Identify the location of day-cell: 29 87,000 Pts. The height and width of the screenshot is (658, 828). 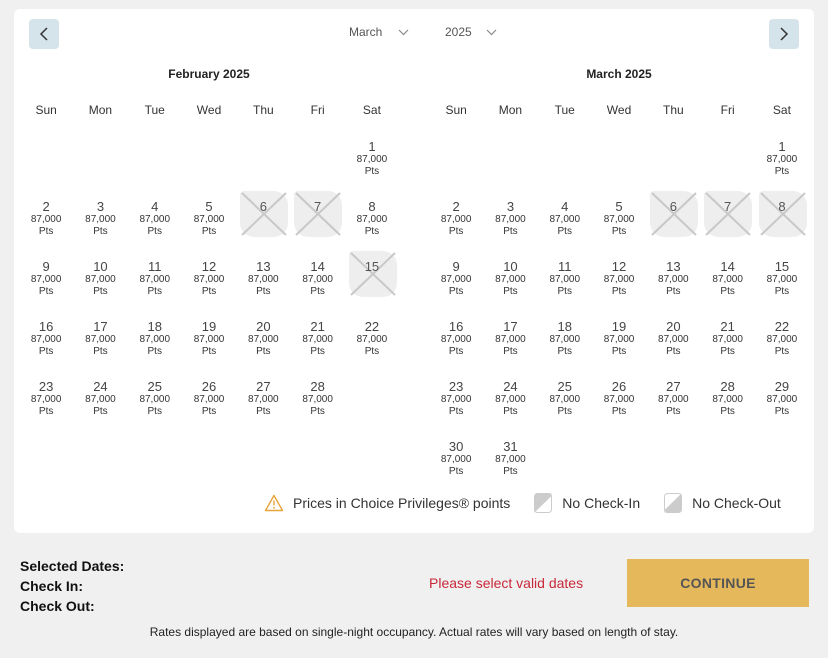
(782, 401).